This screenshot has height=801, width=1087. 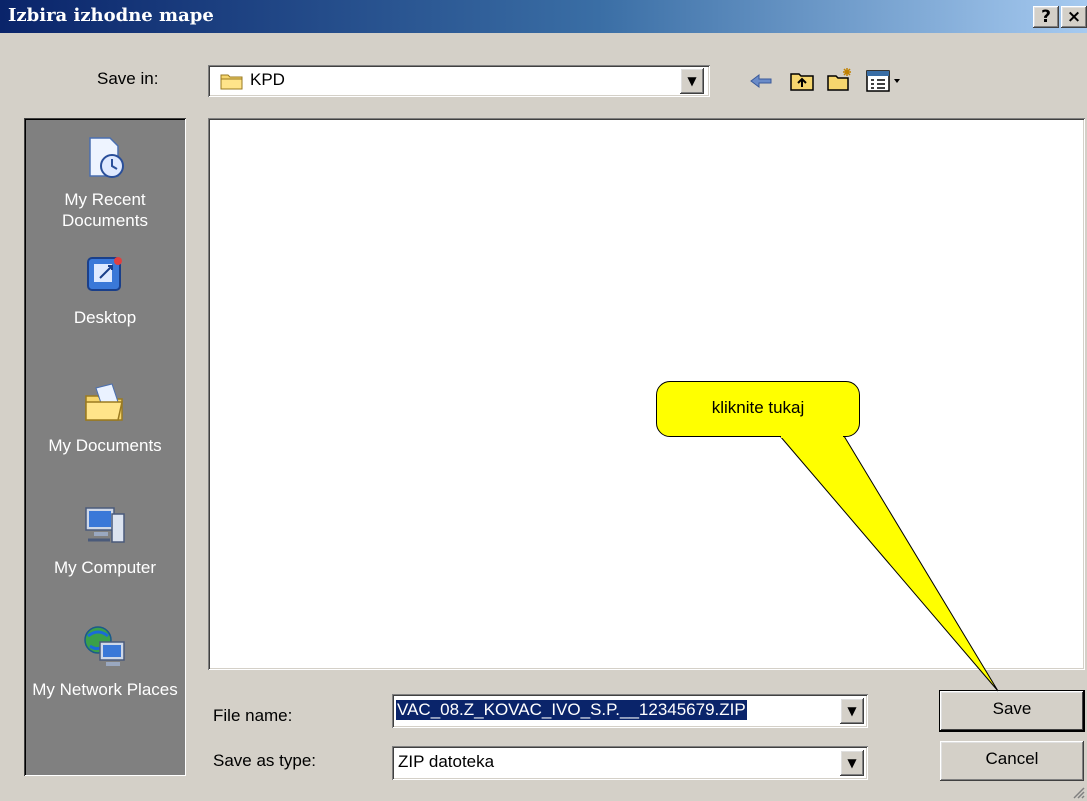 I want to click on close-button: ×, so click(x=1074, y=17).